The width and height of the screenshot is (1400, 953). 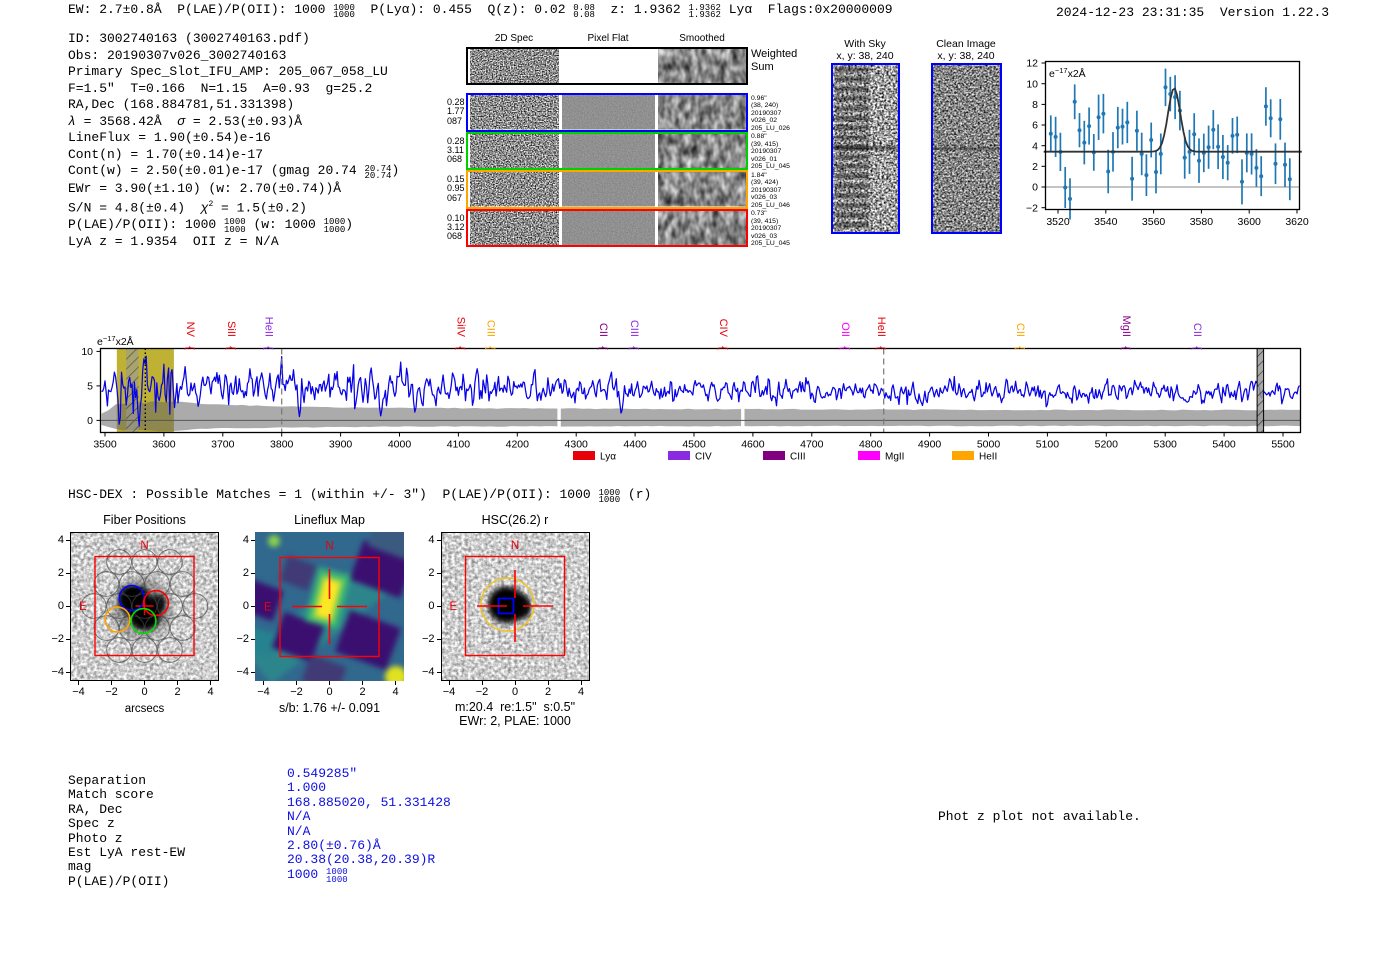 I want to click on svg-text: N, so click(x=515, y=546).